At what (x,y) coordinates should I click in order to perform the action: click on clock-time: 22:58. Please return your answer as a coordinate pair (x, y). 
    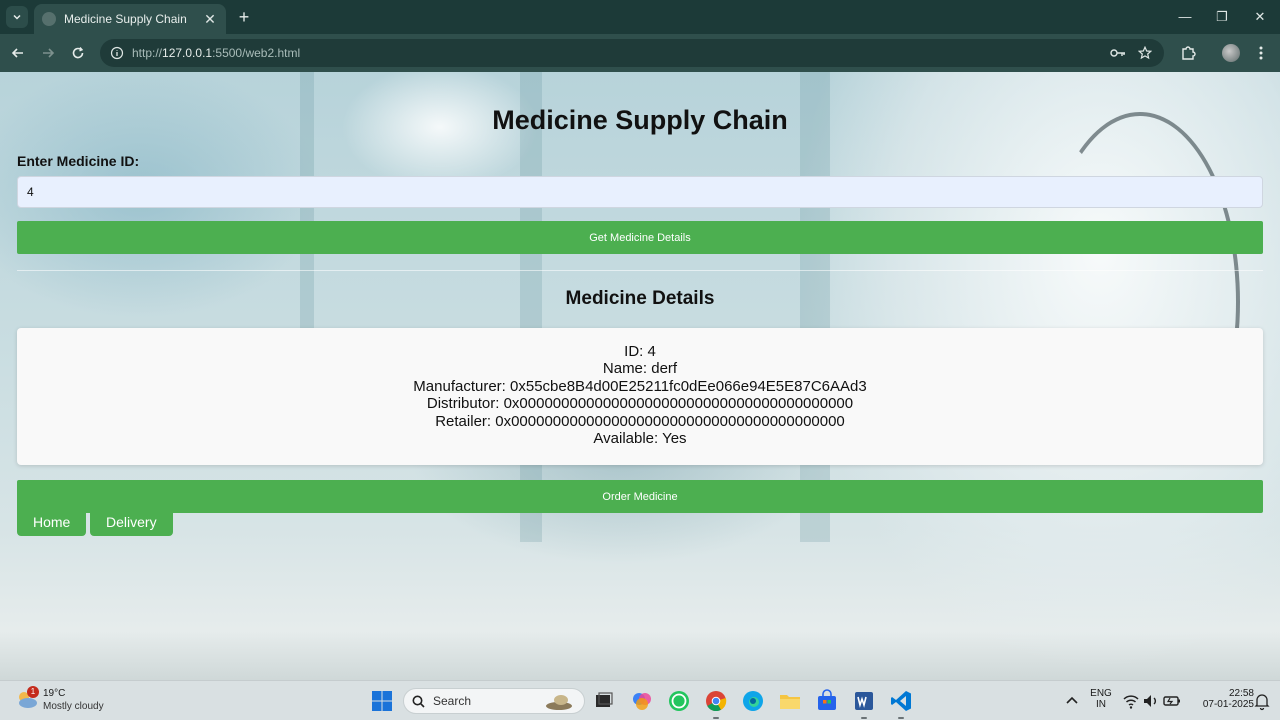
    Looking at the image, I should click on (1241, 693).